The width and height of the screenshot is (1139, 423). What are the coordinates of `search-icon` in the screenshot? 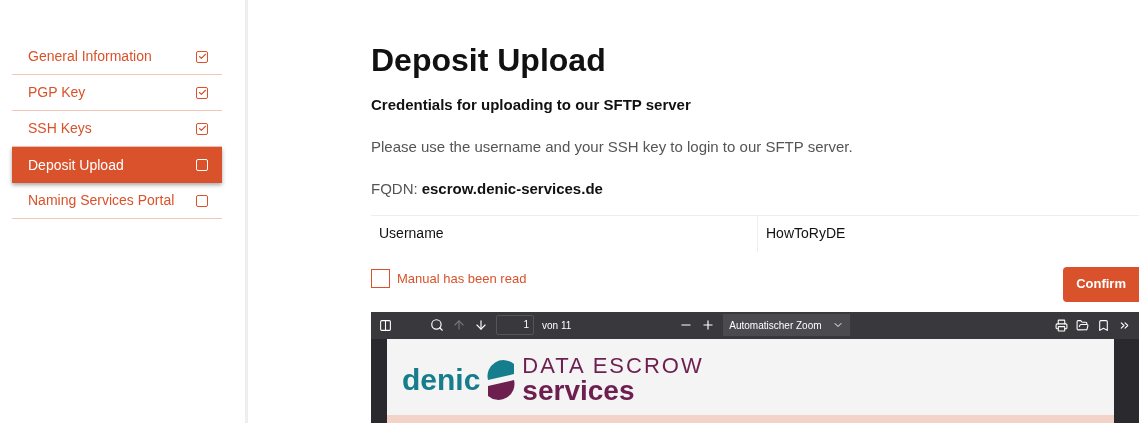 It's located at (437, 325).